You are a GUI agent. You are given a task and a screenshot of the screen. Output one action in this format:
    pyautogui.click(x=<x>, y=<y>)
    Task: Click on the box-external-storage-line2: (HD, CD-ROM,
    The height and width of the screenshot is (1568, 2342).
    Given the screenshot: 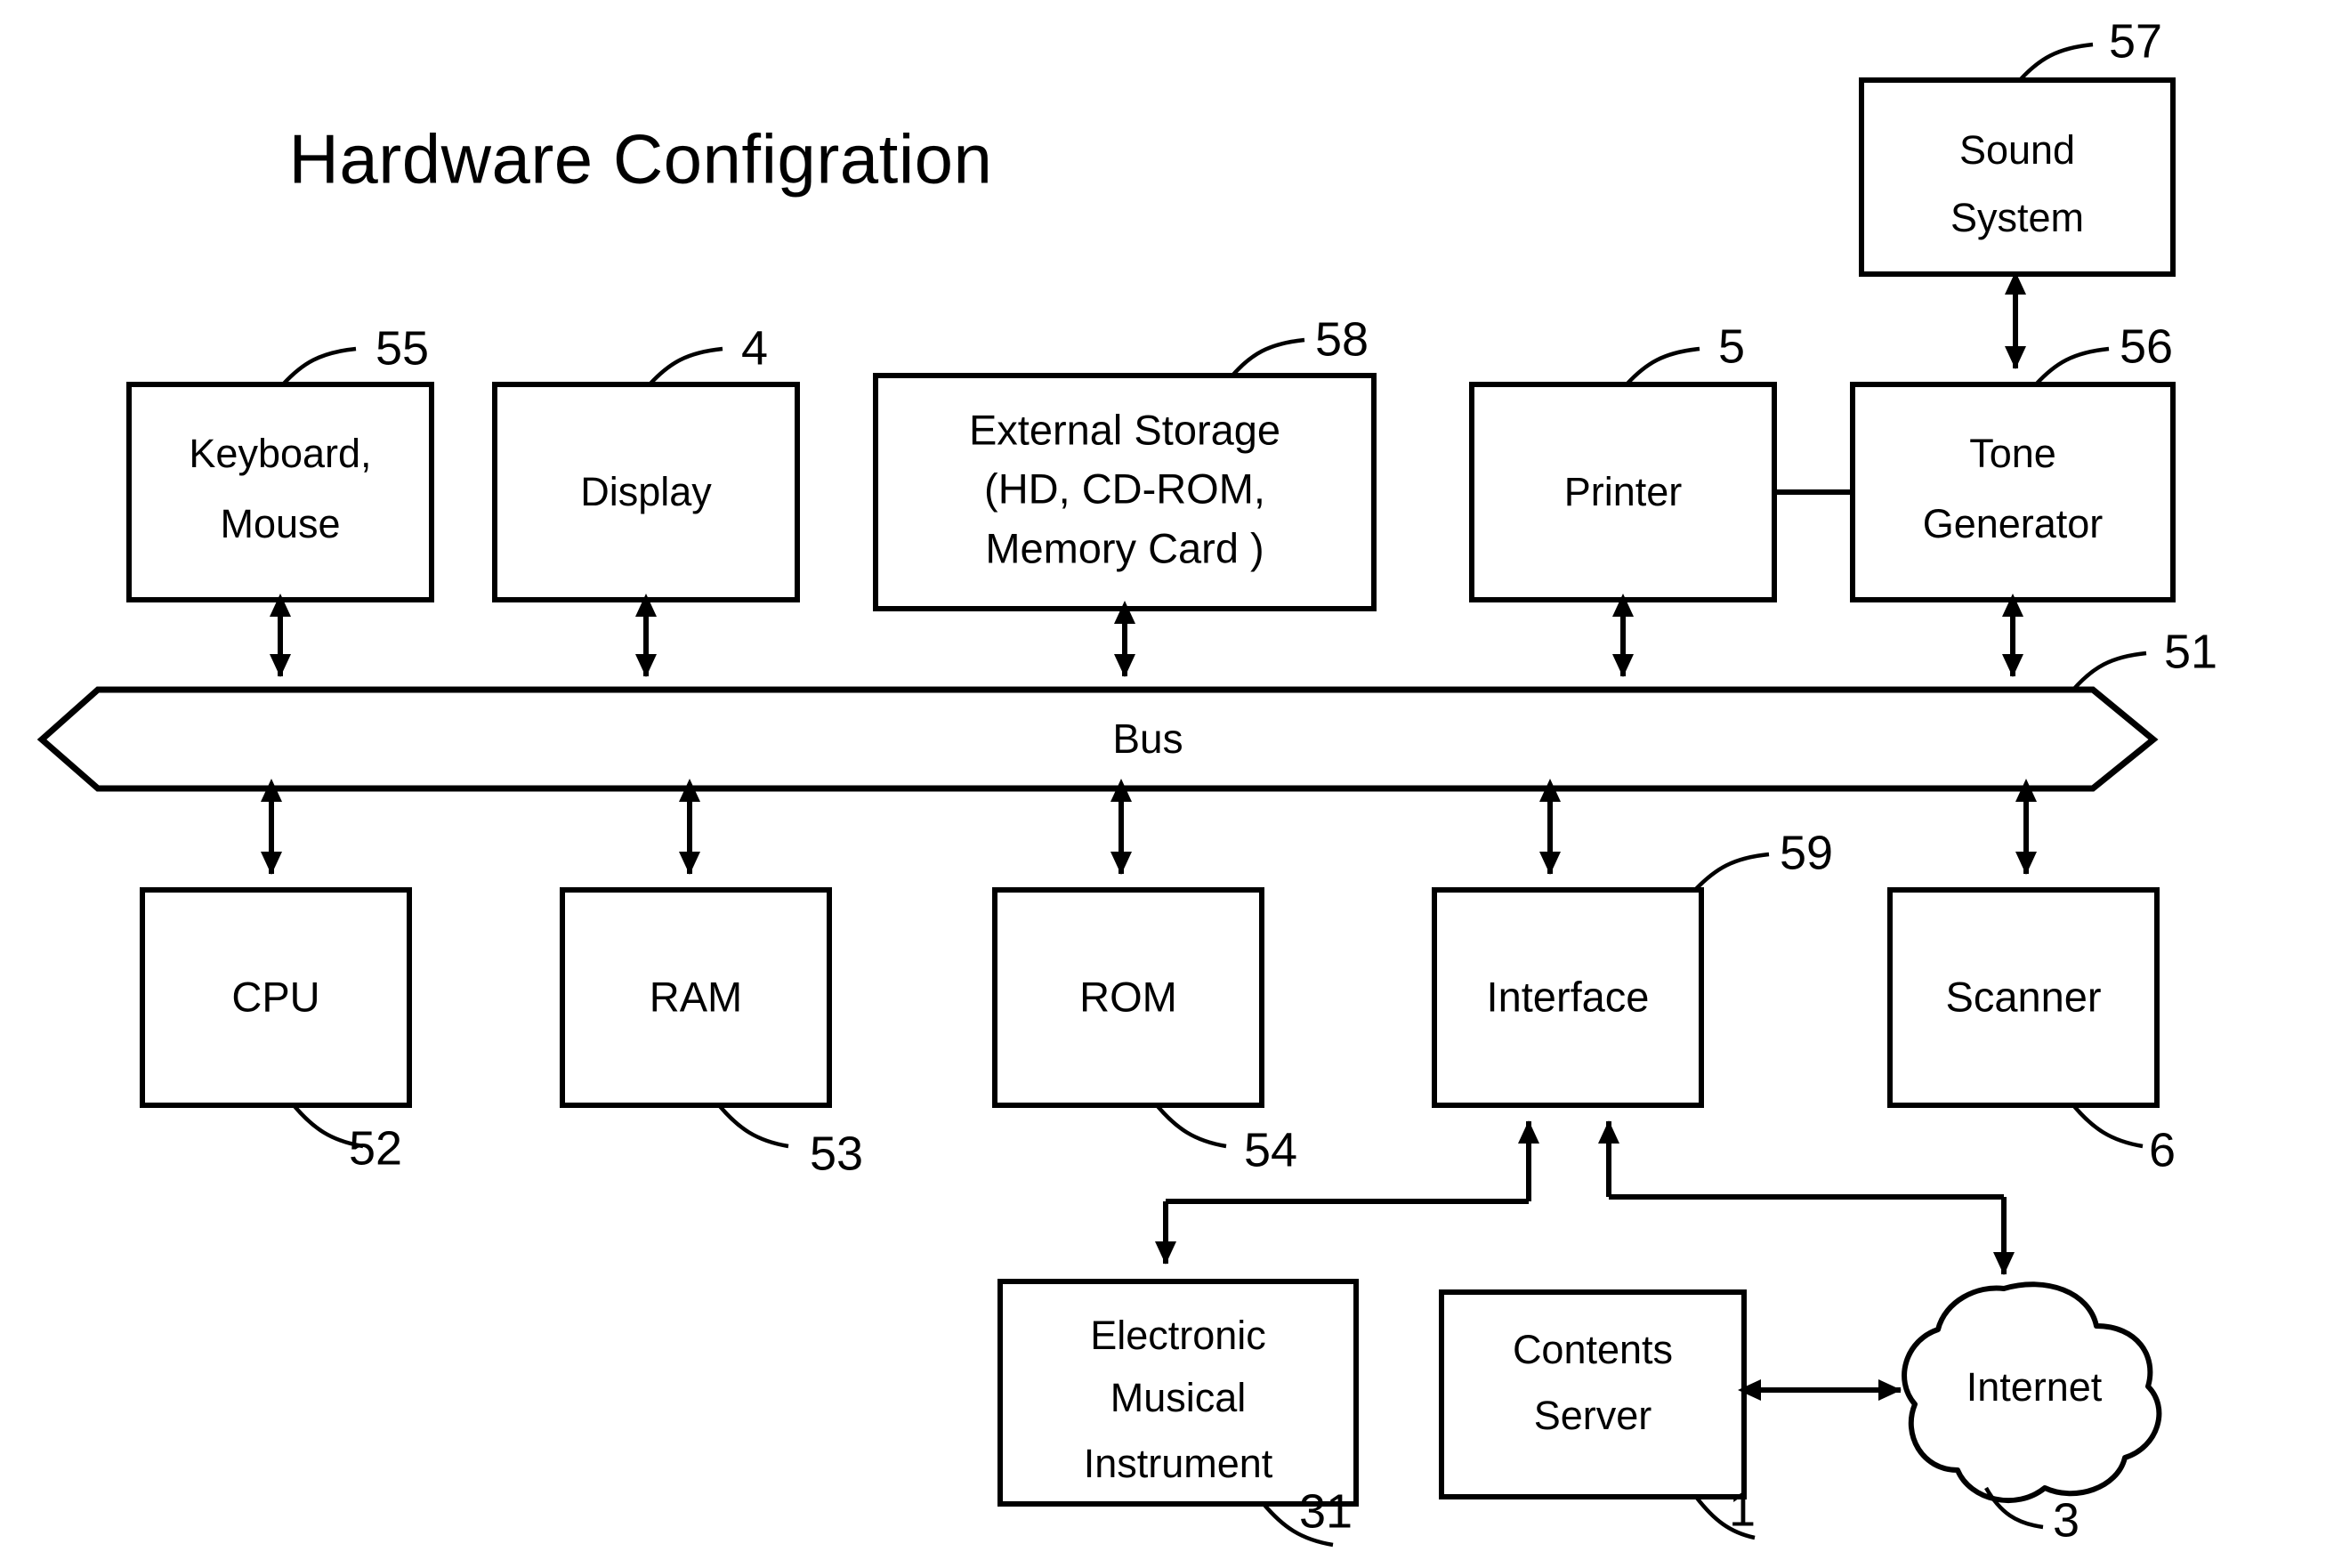 What is the action you would take?
    pyautogui.click(x=1124, y=488)
    